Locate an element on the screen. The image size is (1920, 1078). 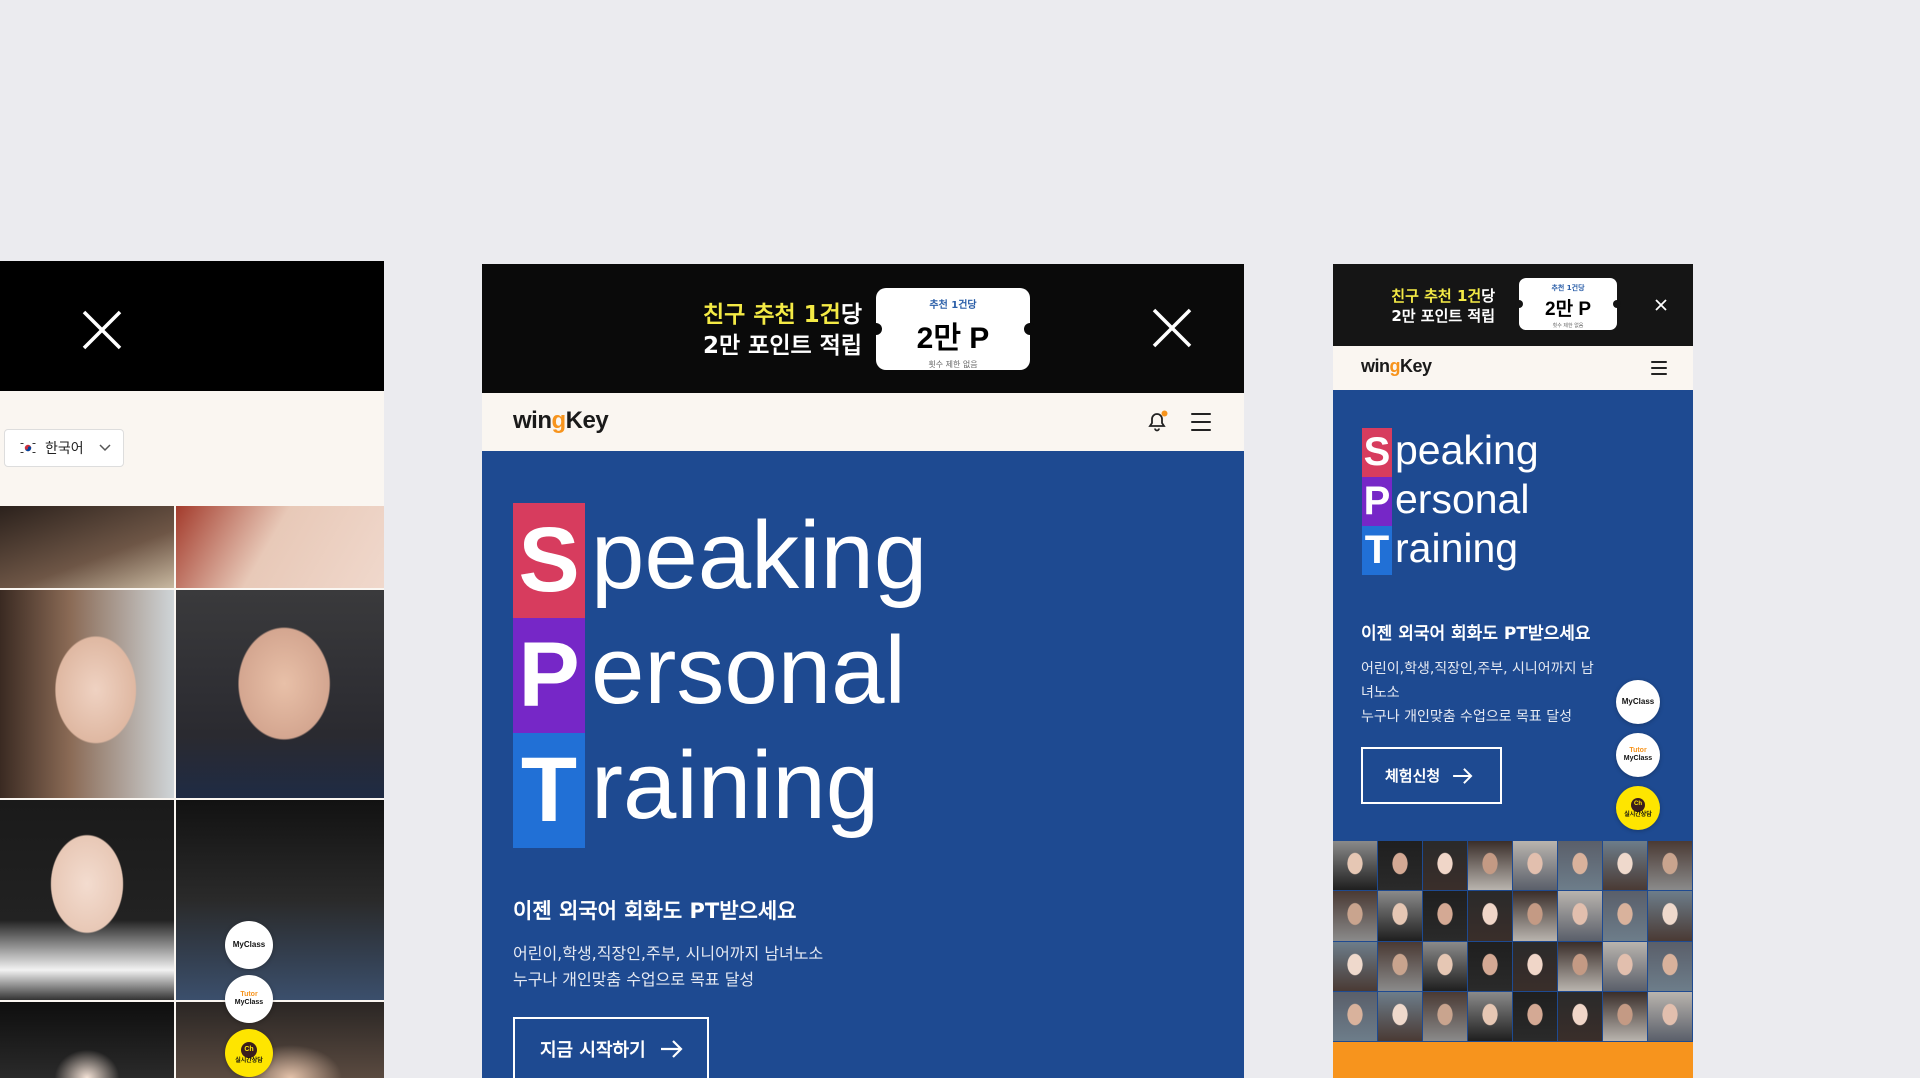
chat-icon: Ch is located at coordinates (1638, 804).